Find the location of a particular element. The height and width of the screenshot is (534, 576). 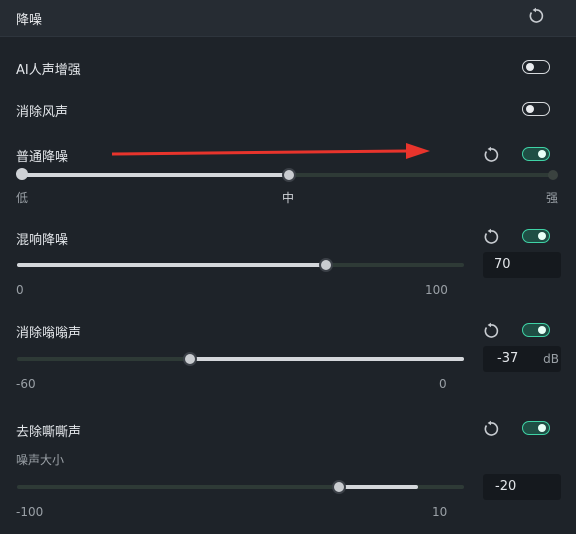

hiss-value-field: -20 is located at coordinates (522, 487).